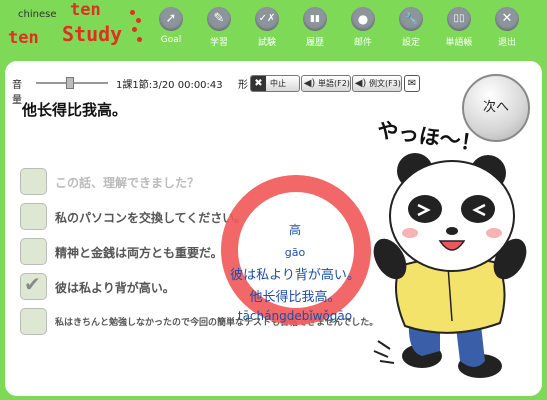  I want to click on nav-wordbook-button: ▯▯ 単語帳, so click(459, 27).